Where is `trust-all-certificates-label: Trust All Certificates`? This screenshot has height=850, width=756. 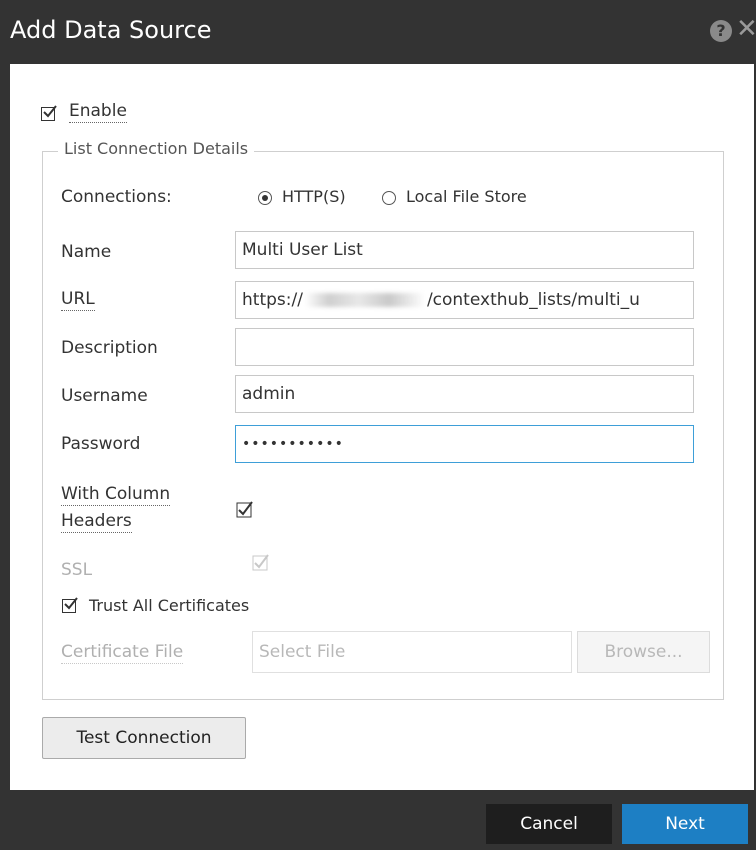
trust-all-certificates-label: Trust All Certificates is located at coordinates (169, 605).